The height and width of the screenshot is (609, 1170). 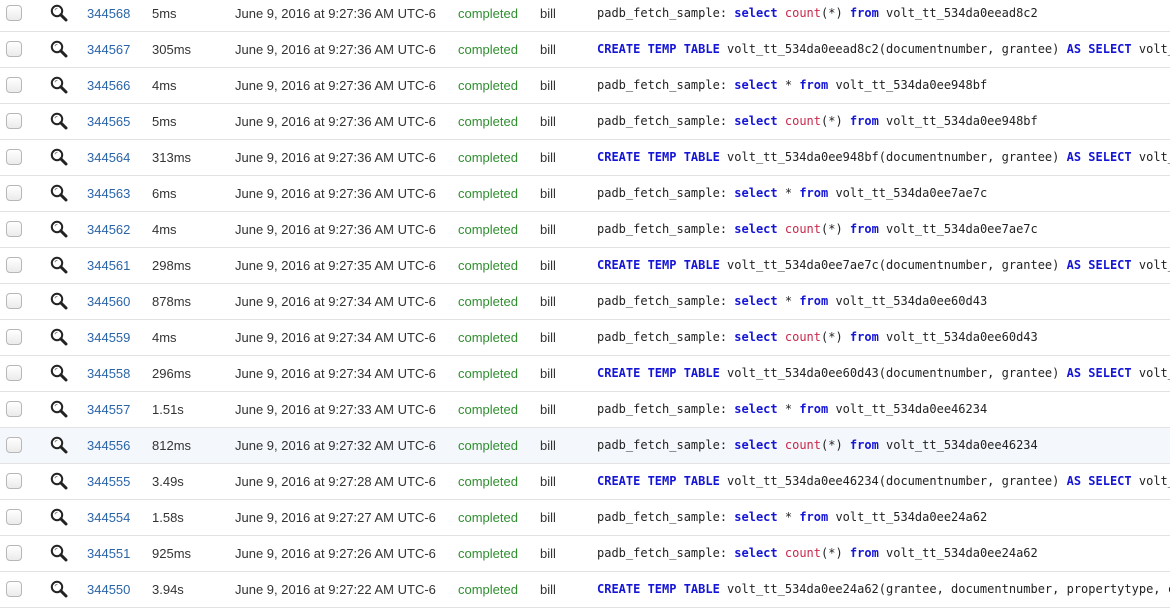 What do you see at coordinates (335, 85) in the screenshot?
I see `query-start-time: June 9, 2016 at 9:27:36 AM UTC-6` at bounding box center [335, 85].